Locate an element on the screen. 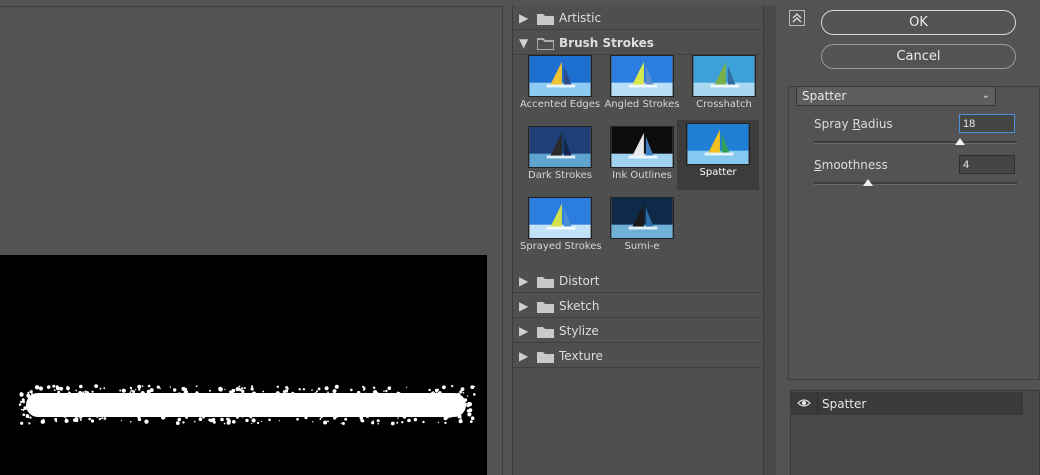 This screenshot has height=475, width=1040. category-label: Texture is located at coordinates (581, 355).